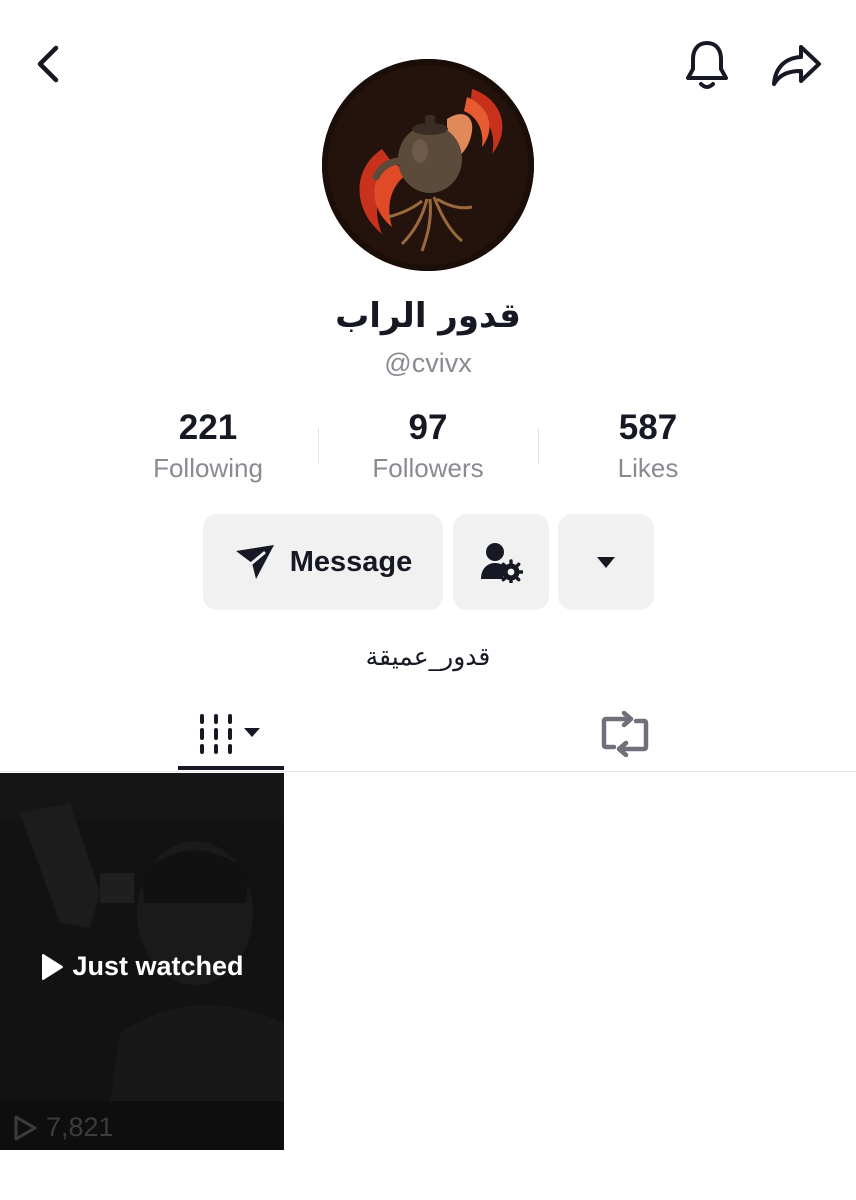 This screenshot has width=856, height=1200. I want to click on likes-label: Likes, so click(648, 468).